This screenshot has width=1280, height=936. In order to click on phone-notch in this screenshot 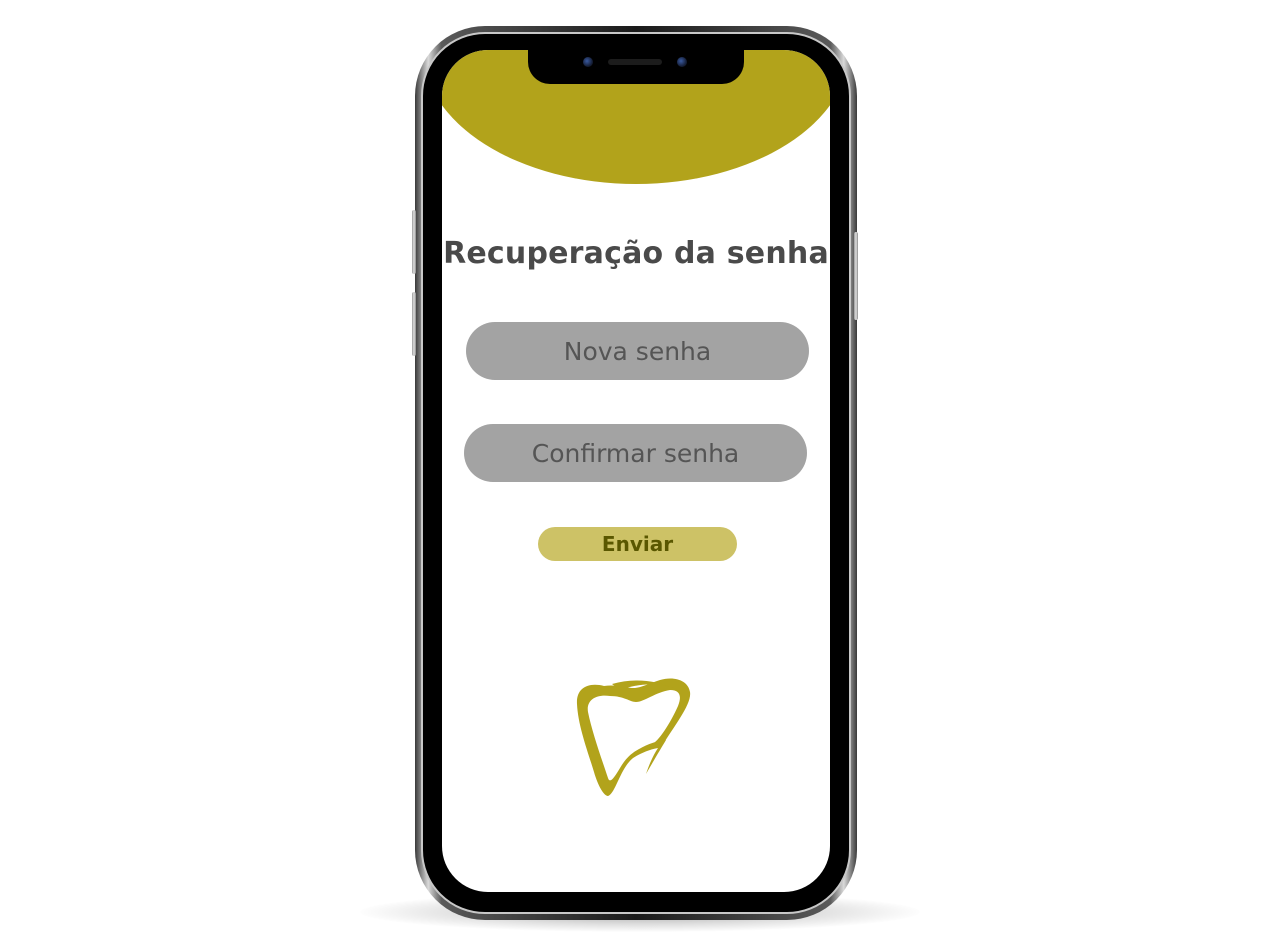, I will do `click(636, 64)`.